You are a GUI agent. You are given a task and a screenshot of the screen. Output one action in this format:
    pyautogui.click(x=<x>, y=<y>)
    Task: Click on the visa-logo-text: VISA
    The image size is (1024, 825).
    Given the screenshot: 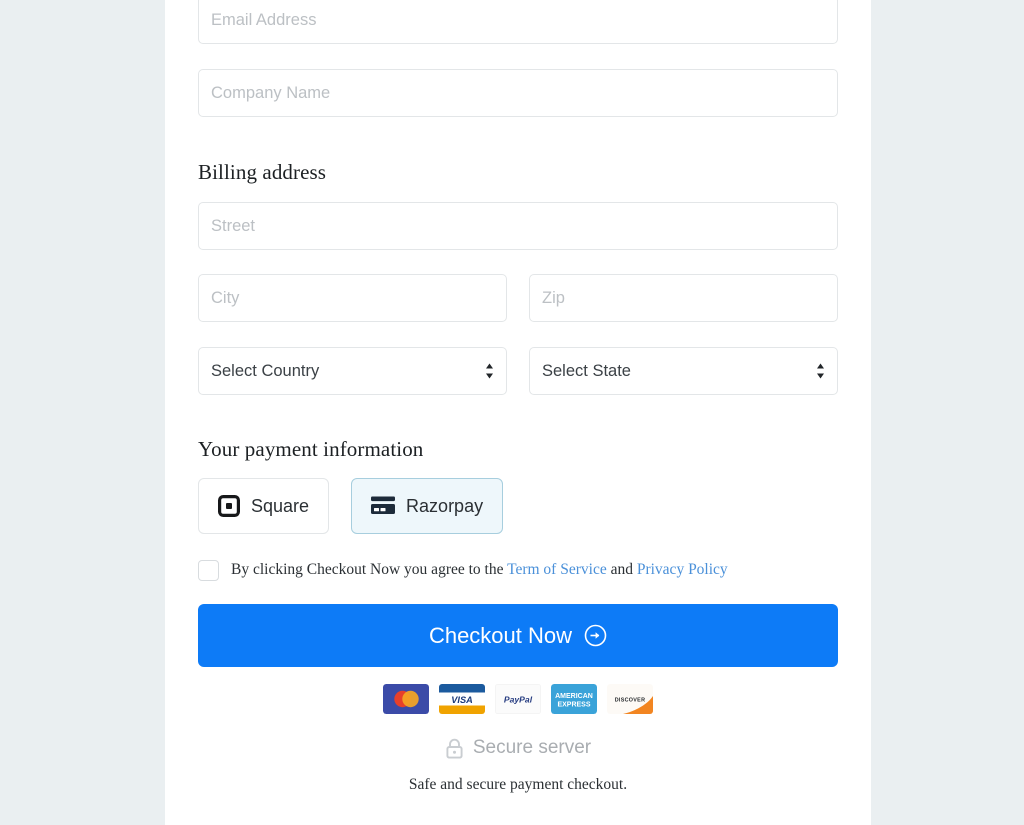 What is the action you would take?
    pyautogui.click(x=461, y=700)
    